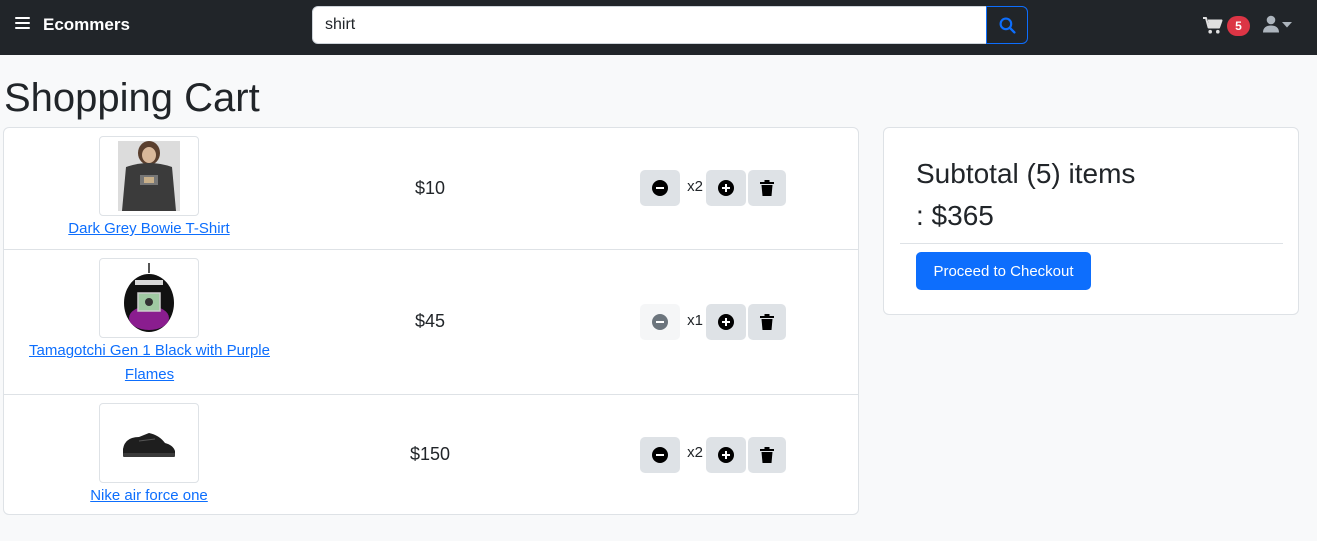  Describe the element at coordinates (695, 320) in the screenshot. I see `quantity-value: x1` at that location.